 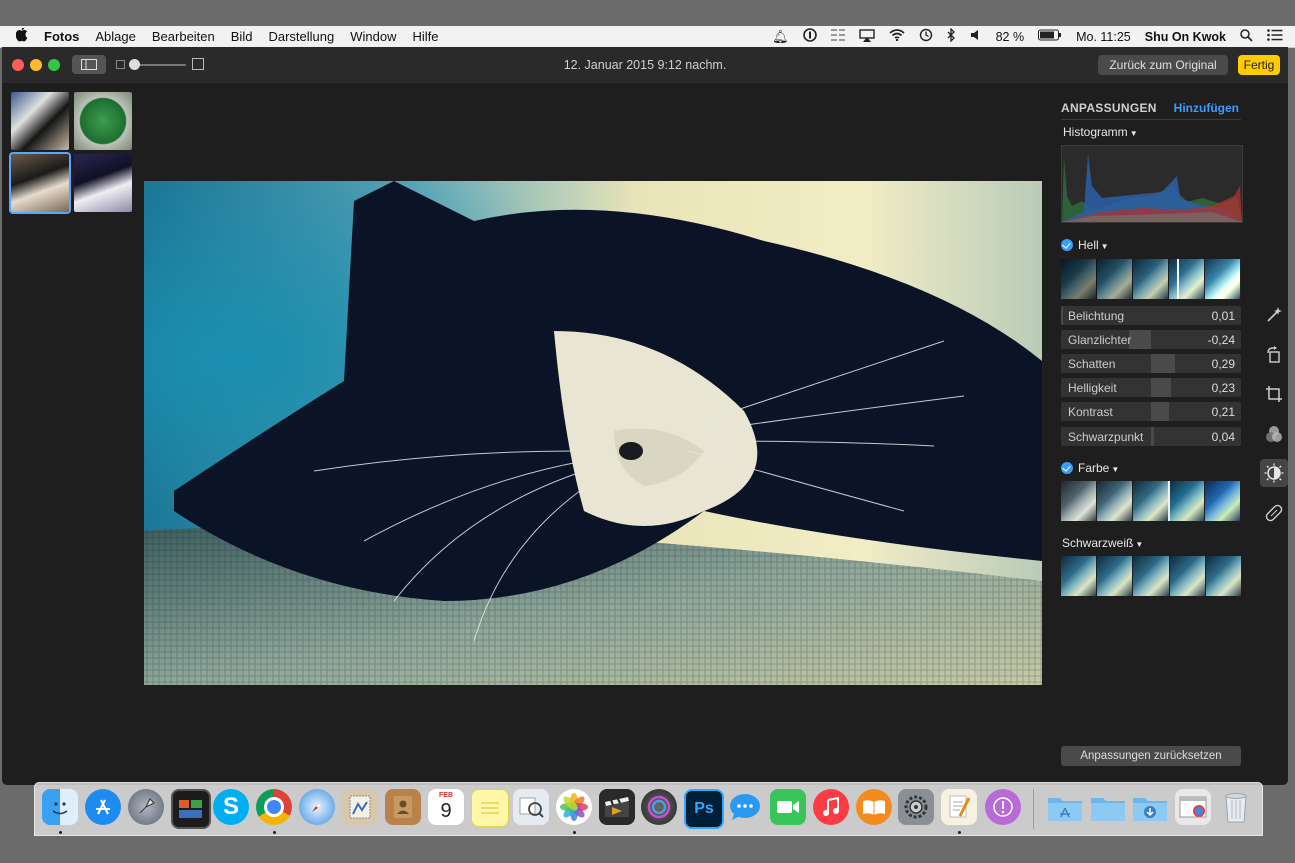 What do you see at coordinates (1102, 543) in the screenshot?
I see `bw-section-header: Schwarzweiß ▼` at bounding box center [1102, 543].